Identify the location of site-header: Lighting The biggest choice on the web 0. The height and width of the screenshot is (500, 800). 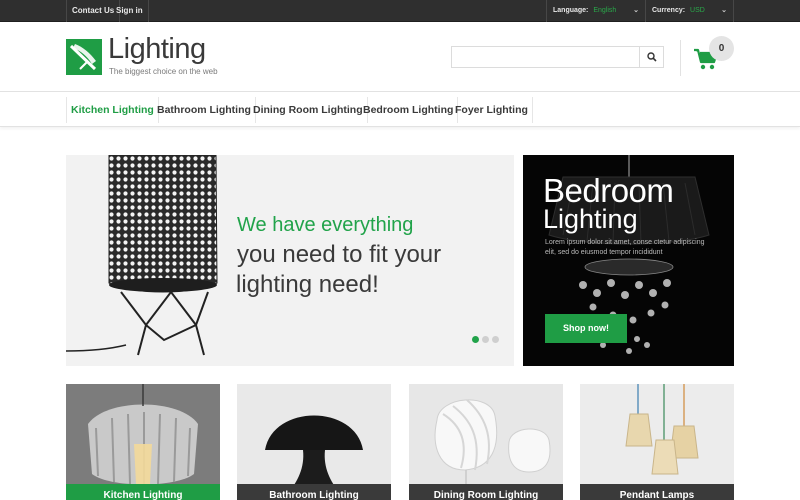
(400, 57).